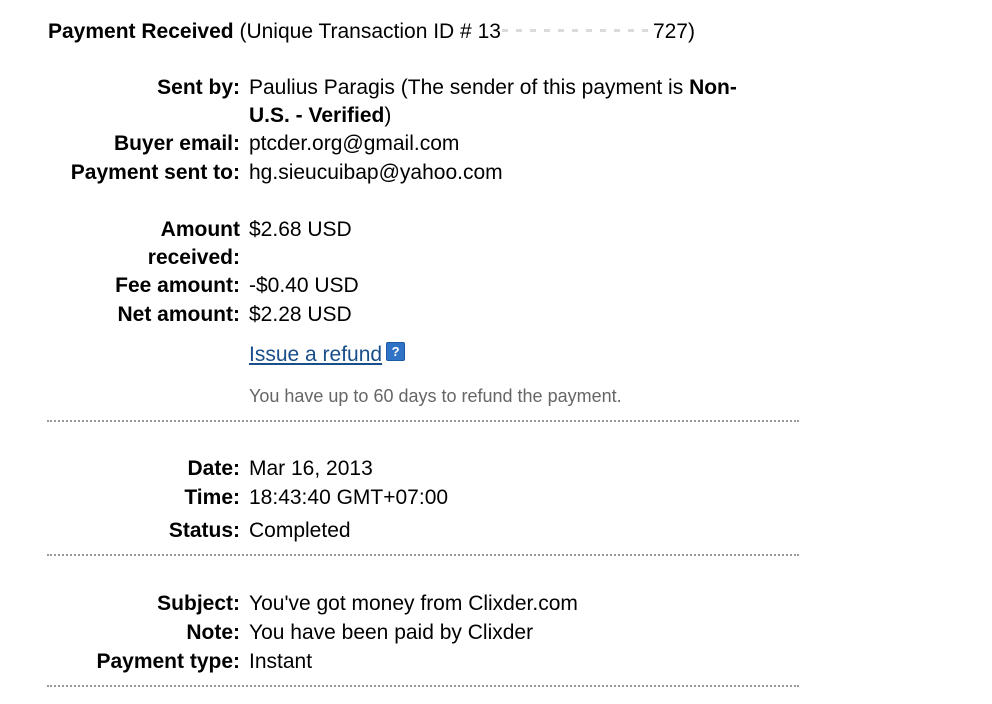  I want to click on sender-close-paren: ), so click(388, 115).